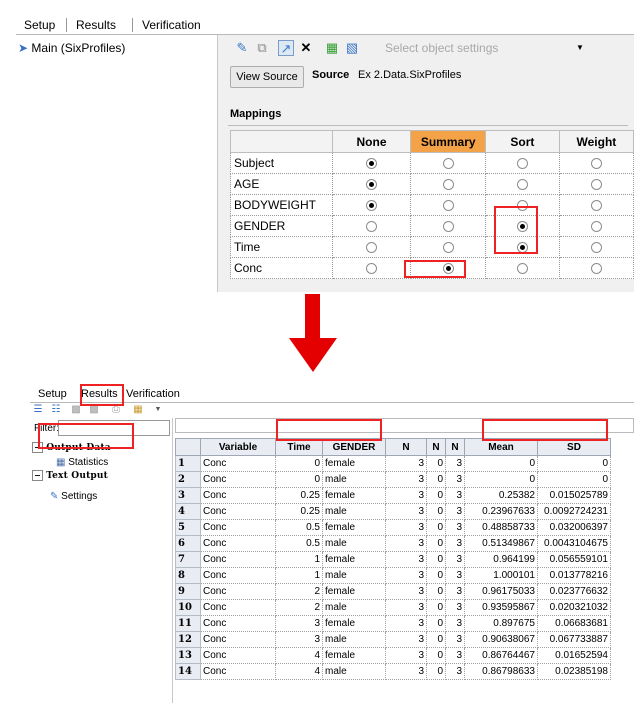 The width and height of the screenshot is (634, 703). What do you see at coordinates (56, 410) in the screenshot?
I see `tree-view-icon: ☷` at bounding box center [56, 410].